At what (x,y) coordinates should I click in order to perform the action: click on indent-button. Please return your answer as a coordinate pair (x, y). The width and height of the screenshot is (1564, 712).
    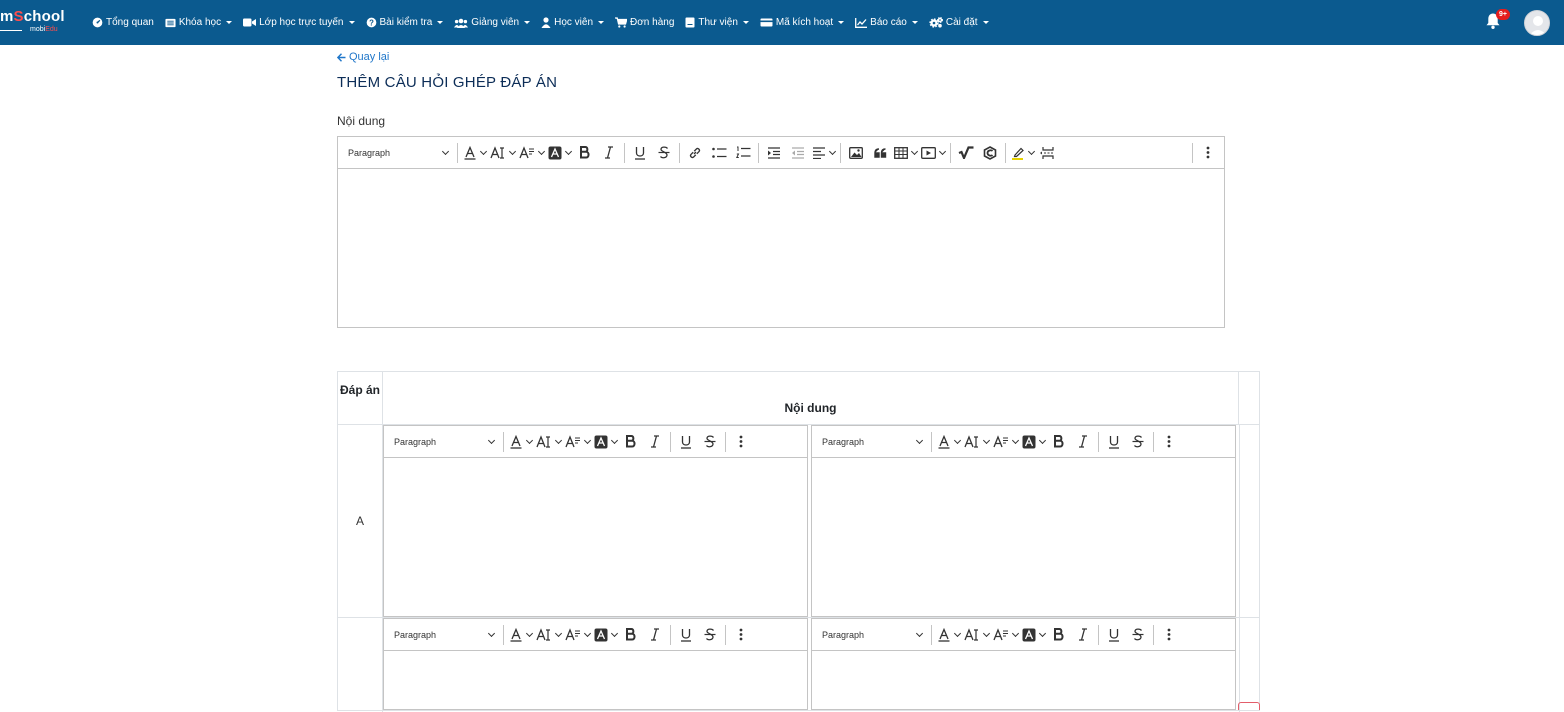
    Looking at the image, I should click on (774, 153).